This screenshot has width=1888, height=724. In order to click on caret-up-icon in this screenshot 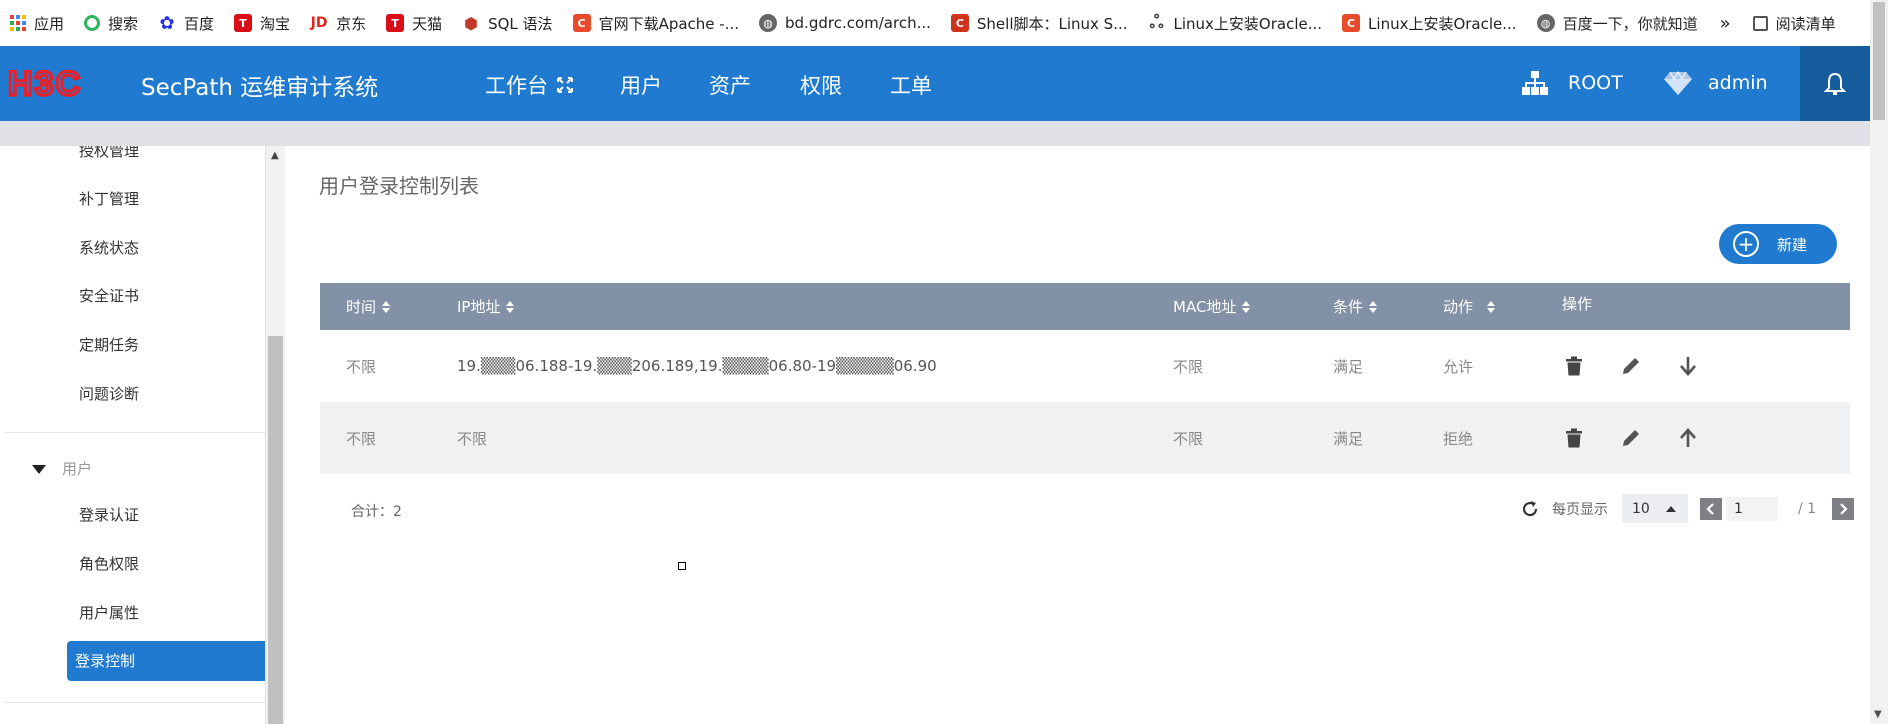, I will do `click(1670, 508)`.